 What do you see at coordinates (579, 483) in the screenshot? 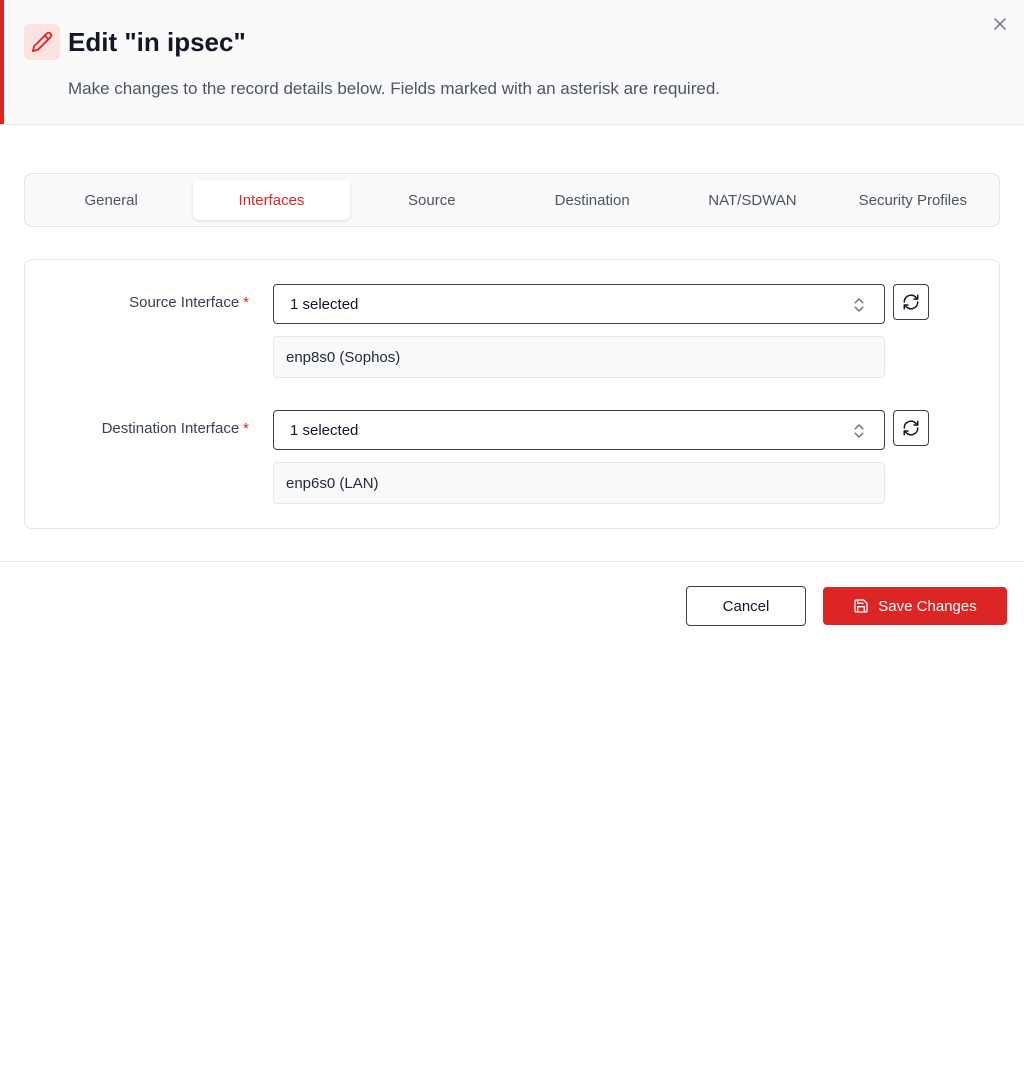
I see `destination-interface-selected-item: enp6s0 (LAN)` at bounding box center [579, 483].